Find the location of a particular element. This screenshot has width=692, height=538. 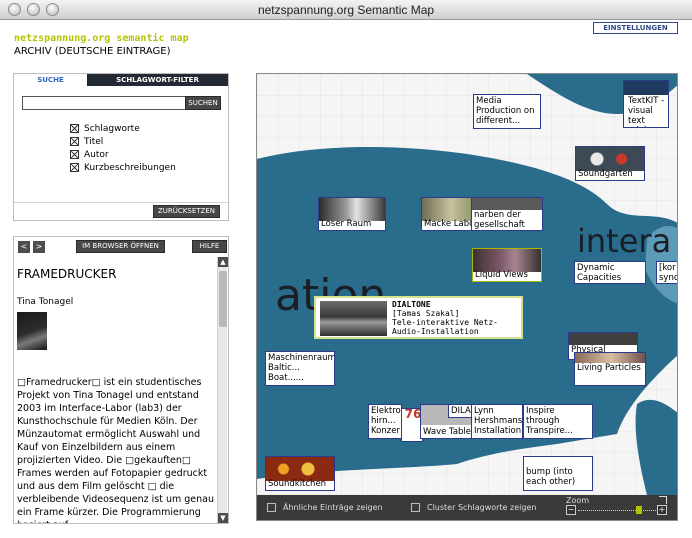

map-node: narben der gesellschaft is located at coordinates (507, 214).